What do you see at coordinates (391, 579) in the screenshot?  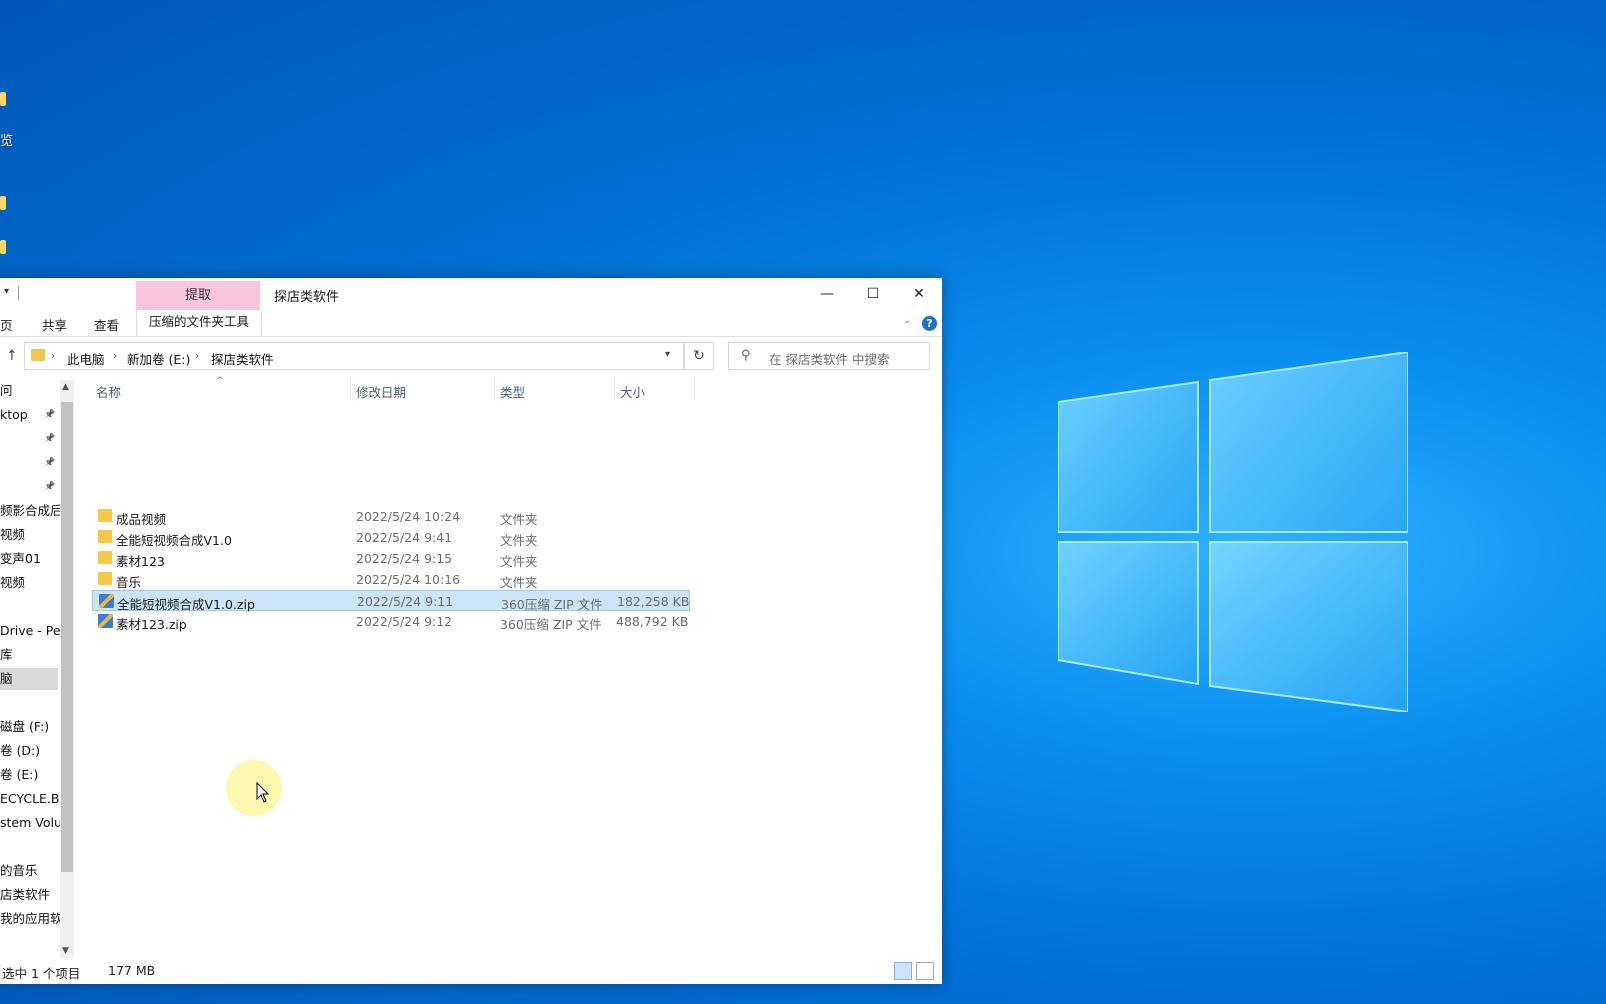 I see `file-row: 音乐 2022/5/24 10:16 文件夹` at bounding box center [391, 579].